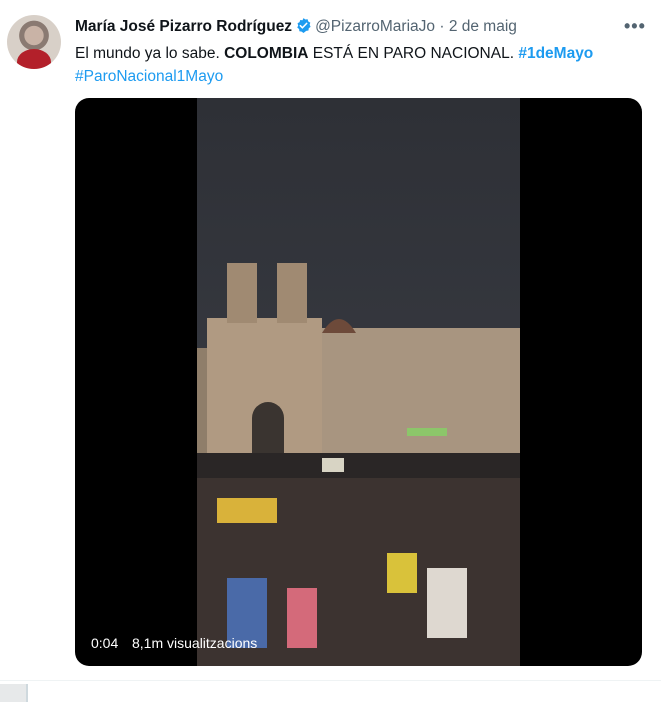  Describe the element at coordinates (34, 59) in the screenshot. I see `avatar-figure` at that location.